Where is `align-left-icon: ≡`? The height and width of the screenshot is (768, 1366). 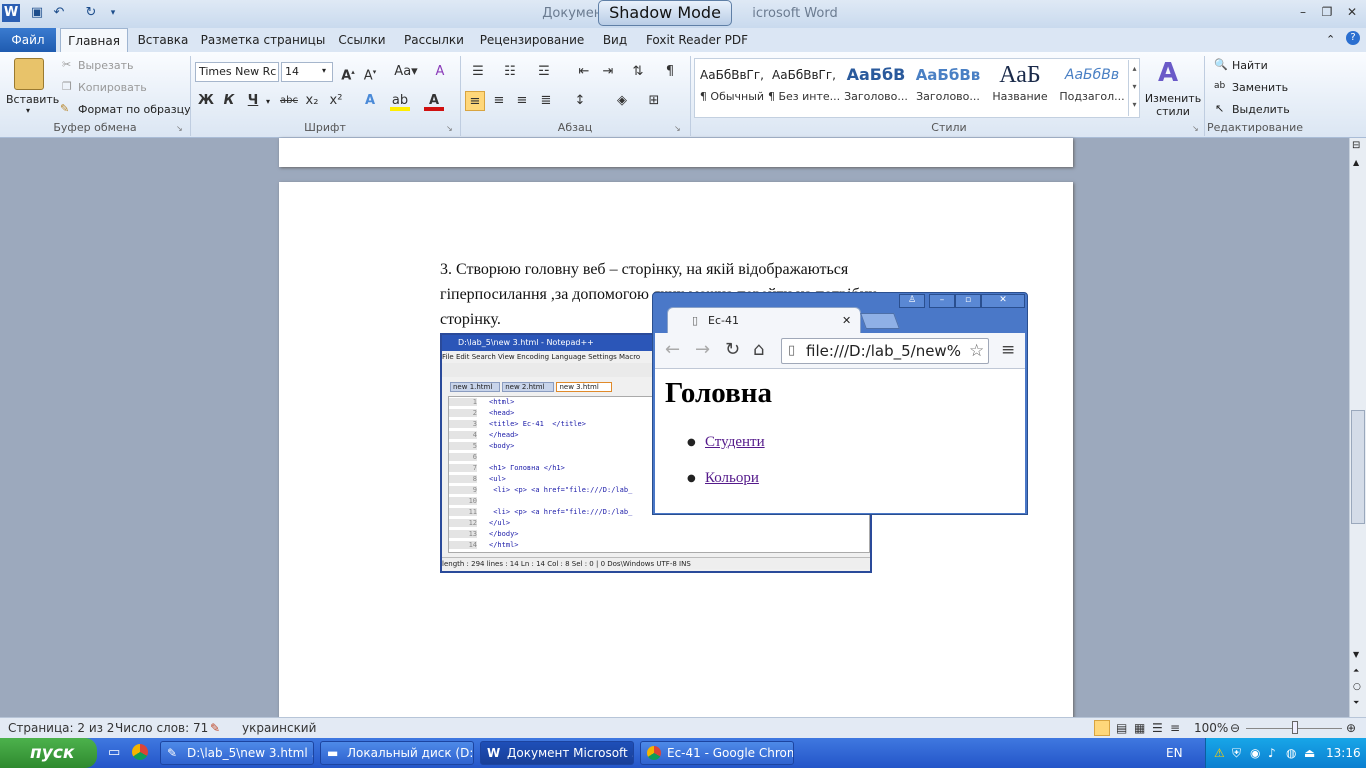
align-left-icon: ≡ is located at coordinates (475, 101).